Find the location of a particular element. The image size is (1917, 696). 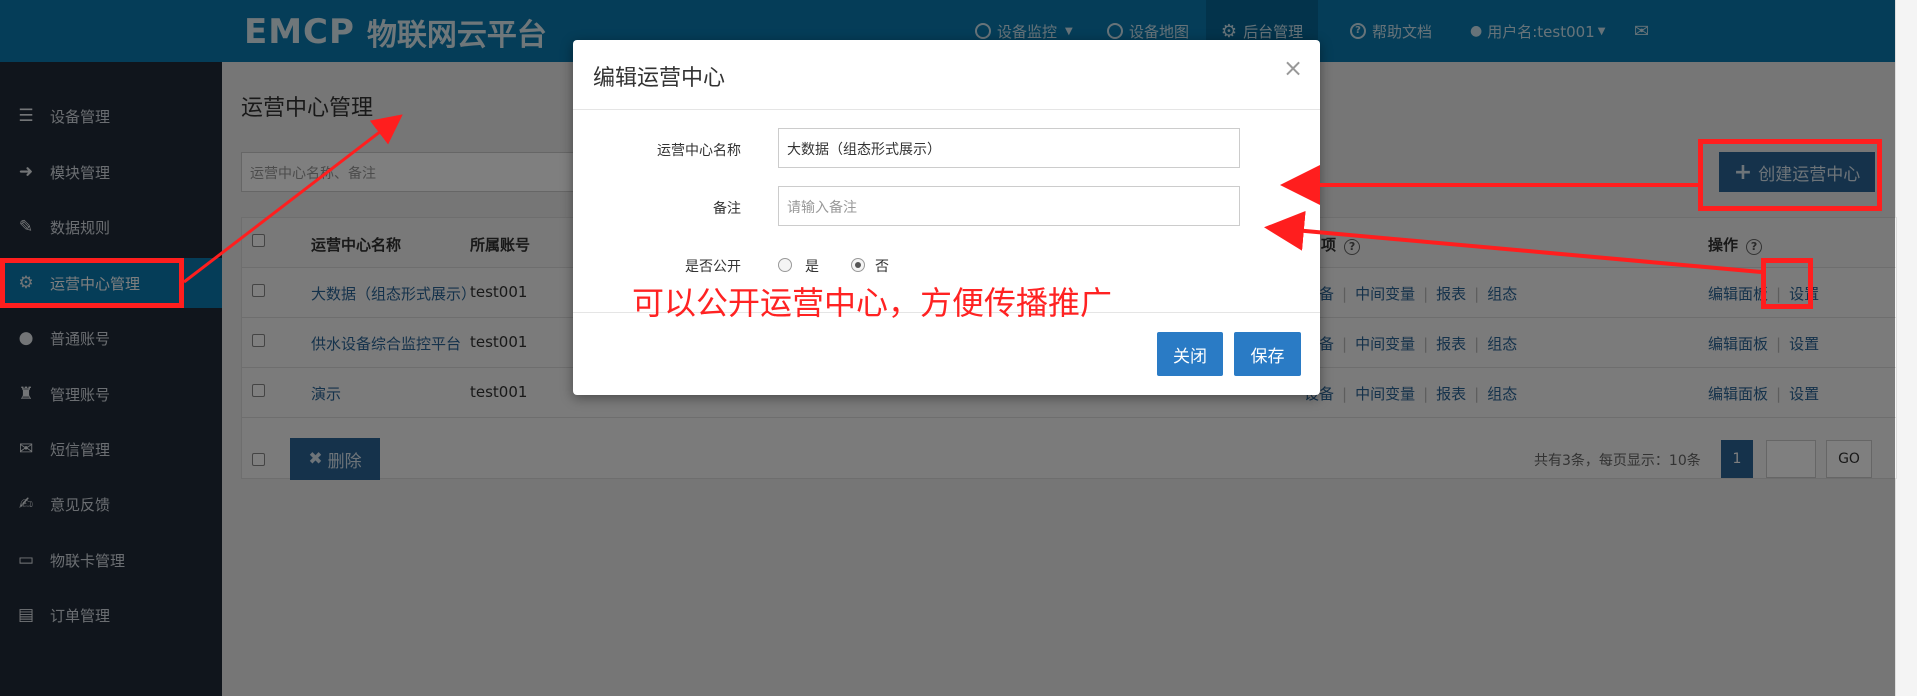

arrow-sidebar-to-title is located at coordinates (293, 199).